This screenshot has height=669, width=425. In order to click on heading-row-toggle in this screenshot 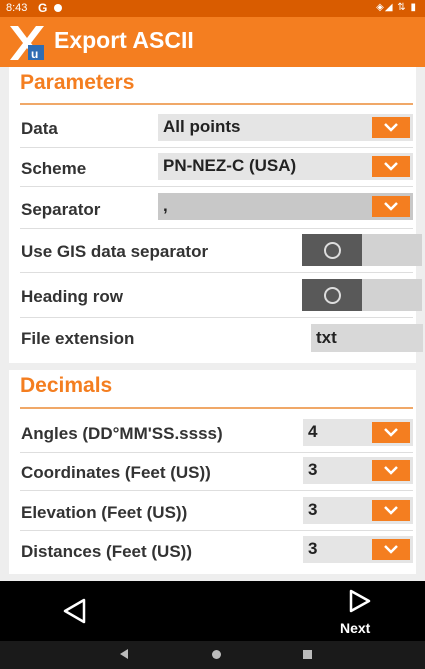, I will do `click(362, 295)`.